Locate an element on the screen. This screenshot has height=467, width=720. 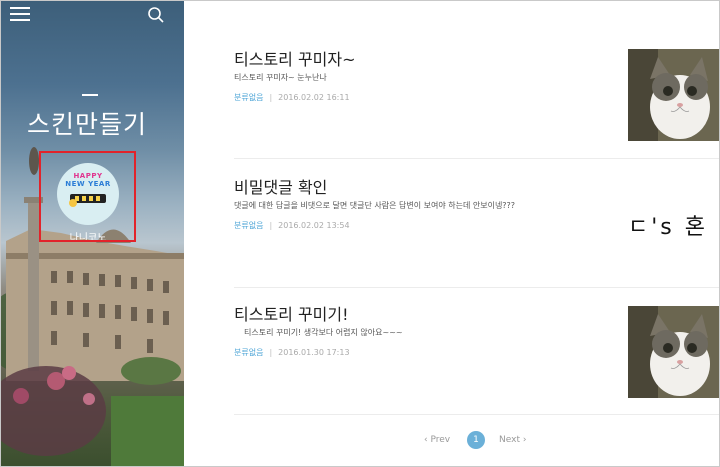
menu-button is located at coordinates (20, 15).